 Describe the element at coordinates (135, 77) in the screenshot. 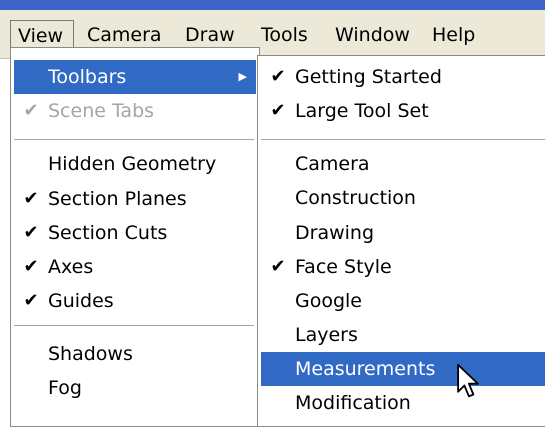

I see `view-menu-item-toolbars: Toolbars ▶` at that location.